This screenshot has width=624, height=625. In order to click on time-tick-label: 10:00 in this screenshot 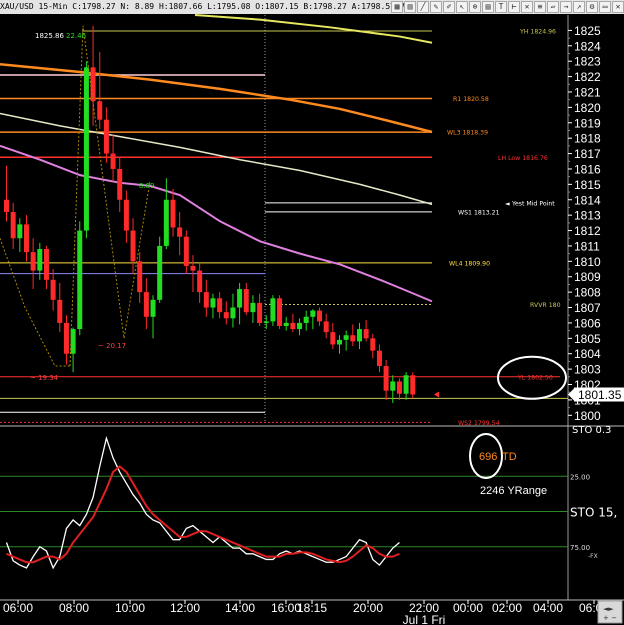, I will do `click(130, 608)`.